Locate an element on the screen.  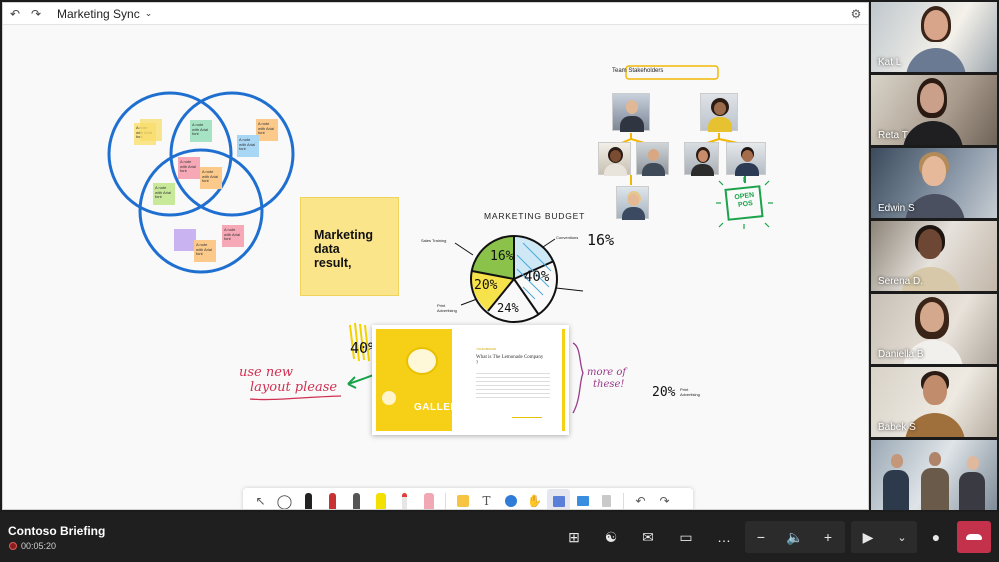
hang-up-button is located at coordinates (974, 537).